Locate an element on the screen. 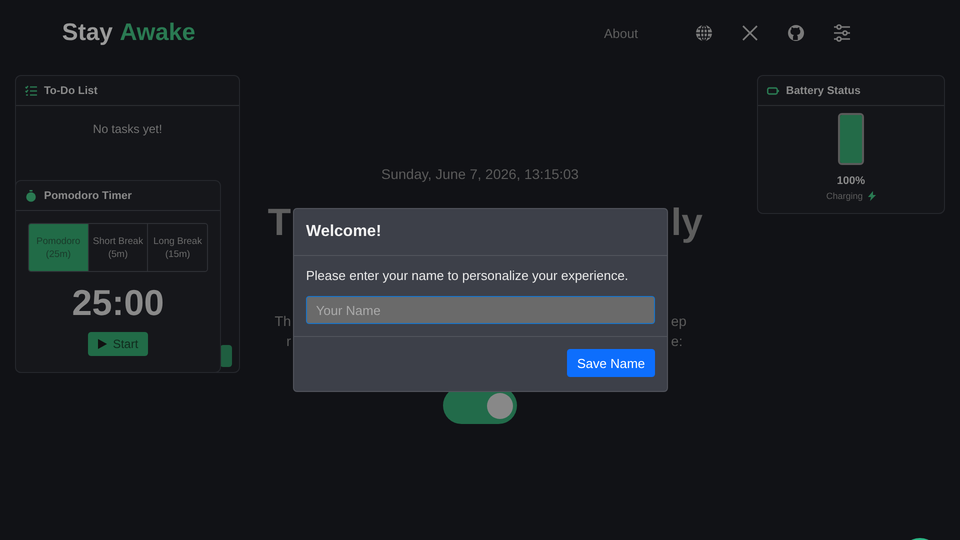 The image size is (960, 540). card-title: Pomodoro Timer is located at coordinates (88, 196).